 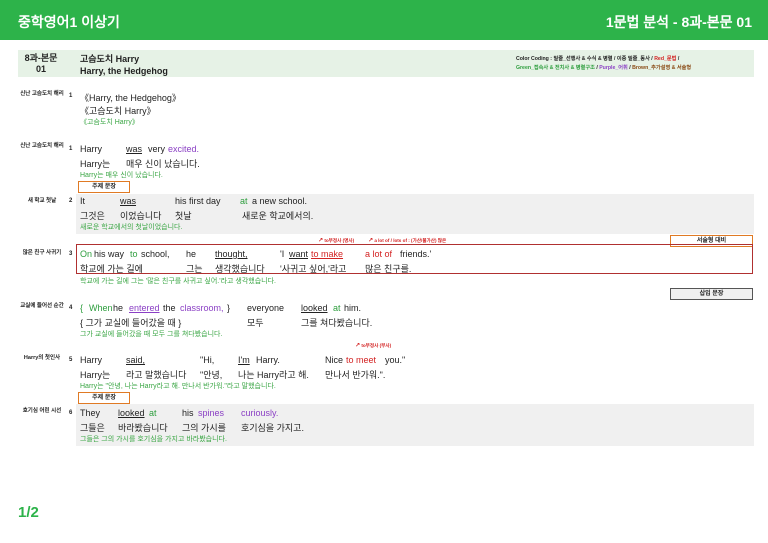 I want to click on row-label: Harry의 첫인사, so click(x=42, y=358).